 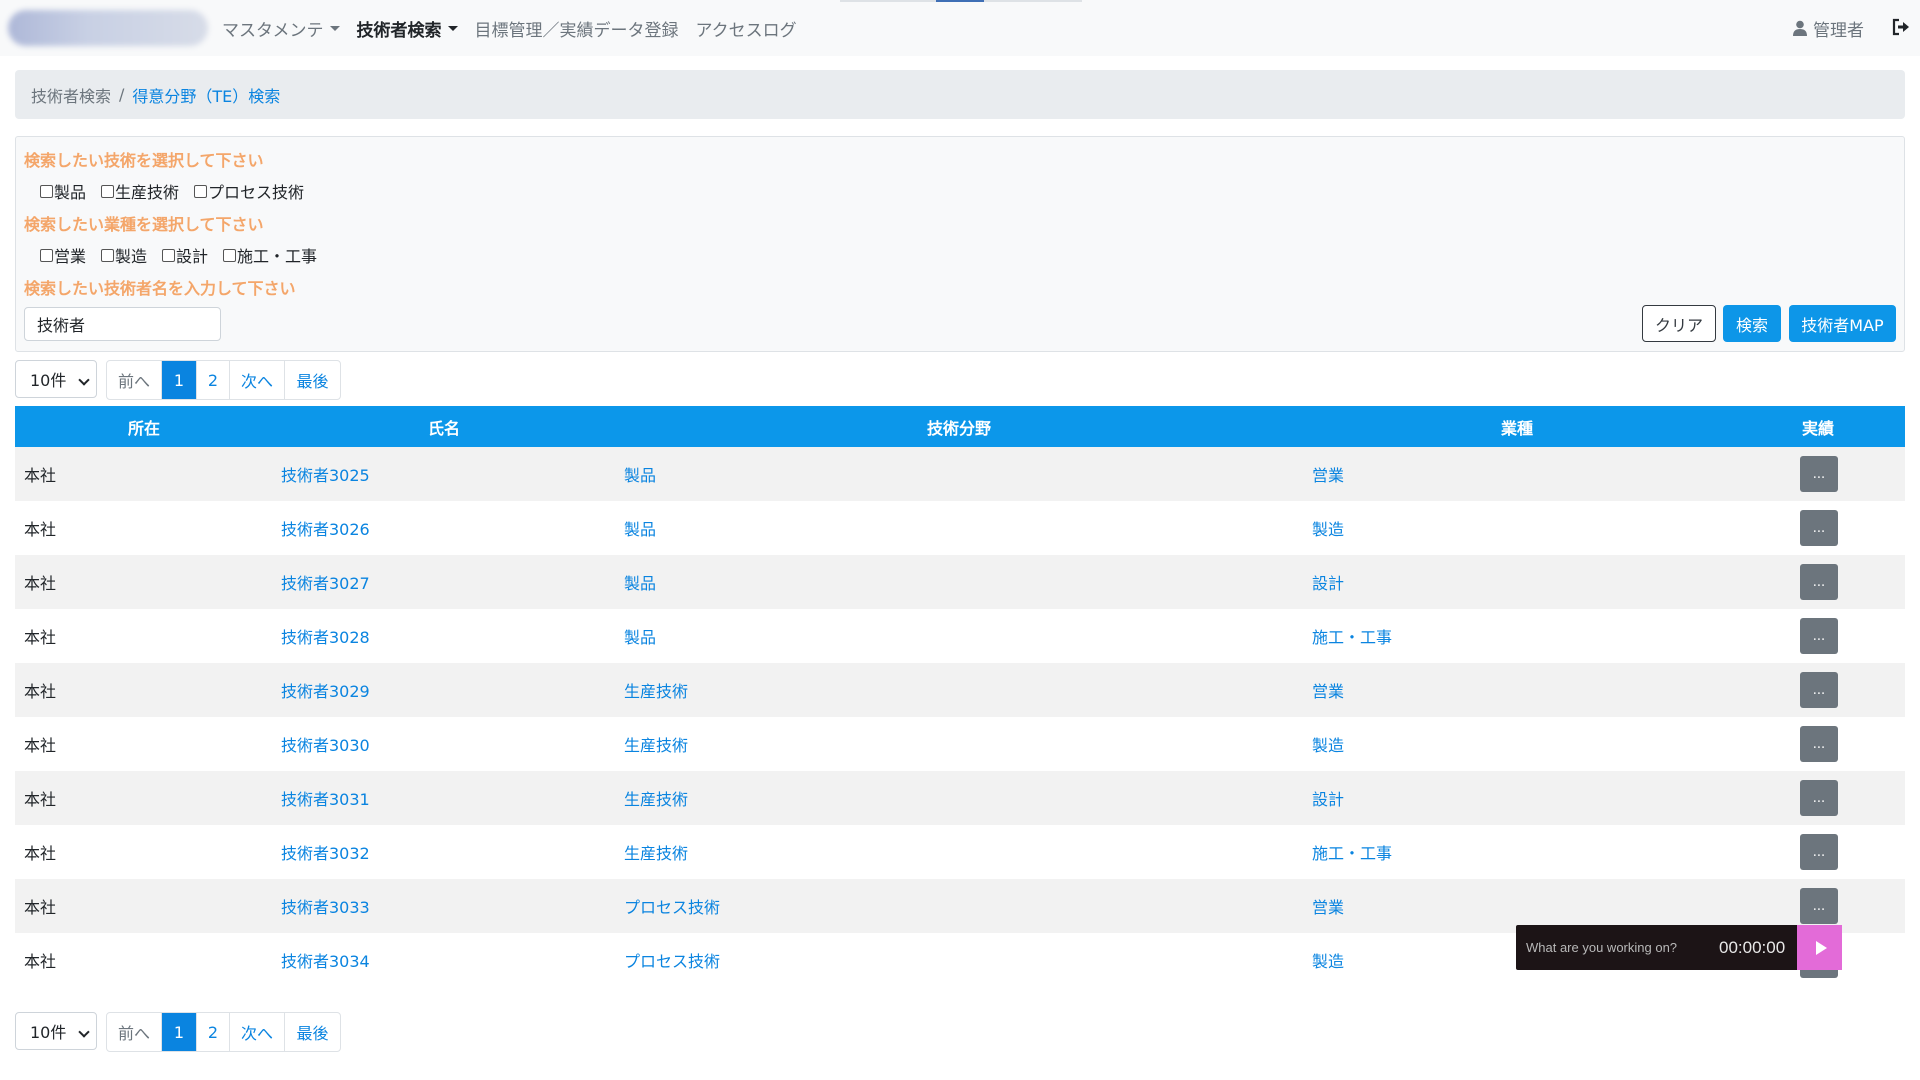 What do you see at coordinates (325, 906) in the screenshot?
I see `engineer-name-link: 技術者3033` at bounding box center [325, 906].